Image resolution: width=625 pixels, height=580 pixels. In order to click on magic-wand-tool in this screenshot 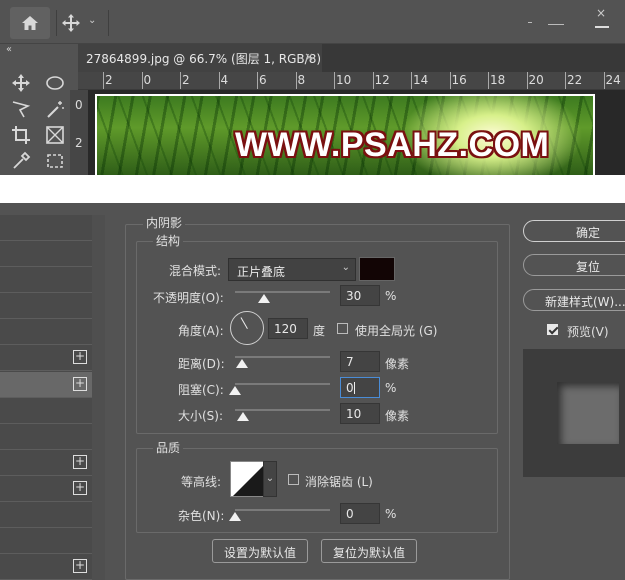, I will do `click(55, 109)`.